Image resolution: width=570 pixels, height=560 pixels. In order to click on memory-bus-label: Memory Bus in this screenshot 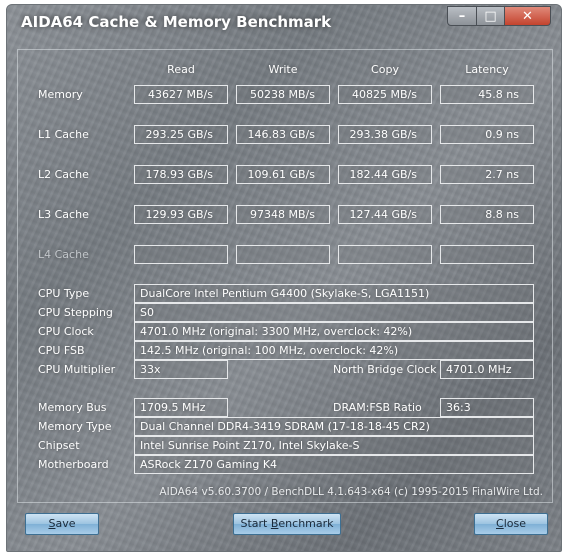, I will do `click(72, 407)`.